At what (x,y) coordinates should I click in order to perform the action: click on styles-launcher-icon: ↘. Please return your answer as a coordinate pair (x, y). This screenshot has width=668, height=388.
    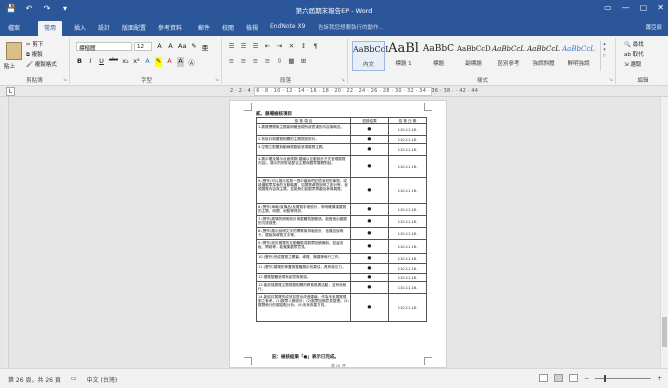
    Looking at the image, I should click on (611, 80).